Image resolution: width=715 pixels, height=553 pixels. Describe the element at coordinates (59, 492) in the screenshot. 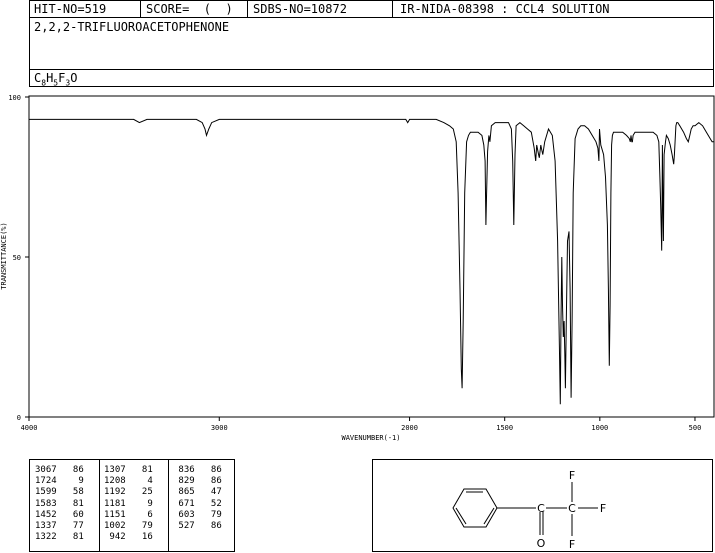

I see `peak-row: 1599 58` at that location.